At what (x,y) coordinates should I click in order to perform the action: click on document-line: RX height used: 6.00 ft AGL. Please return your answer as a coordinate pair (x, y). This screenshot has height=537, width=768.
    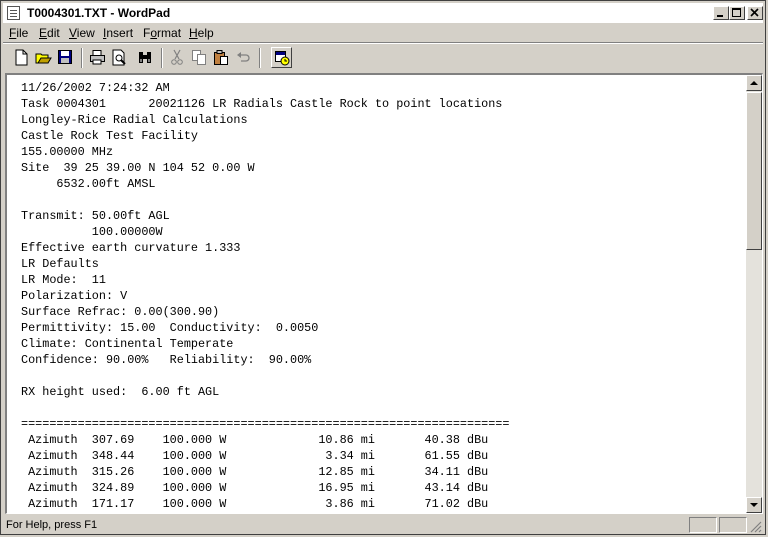
    Looking at the image, I should click on (120, 392).